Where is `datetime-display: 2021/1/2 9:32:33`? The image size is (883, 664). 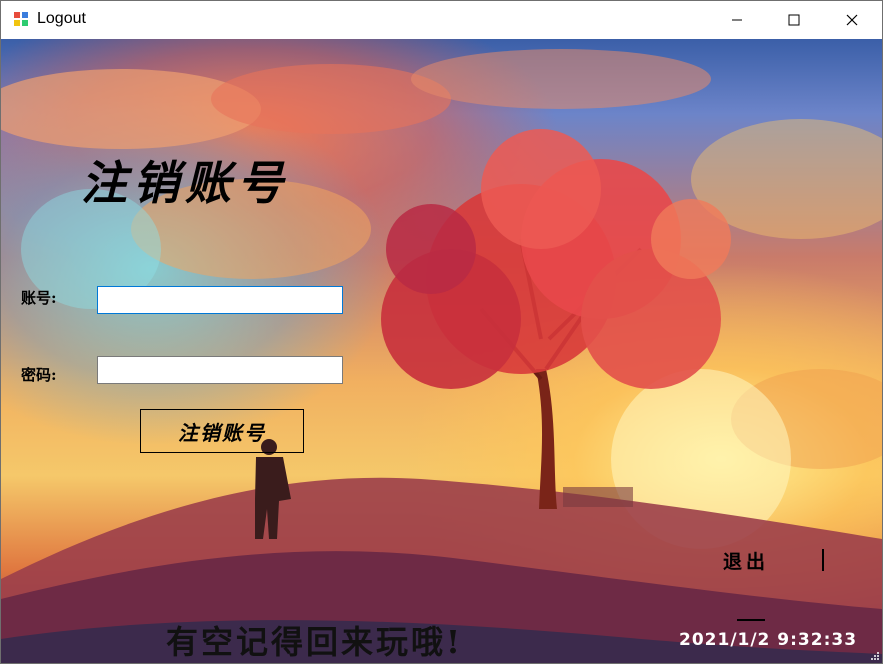 datetime-display: 2021/1/2 9:32:33 is located at coordinates (768, 640).